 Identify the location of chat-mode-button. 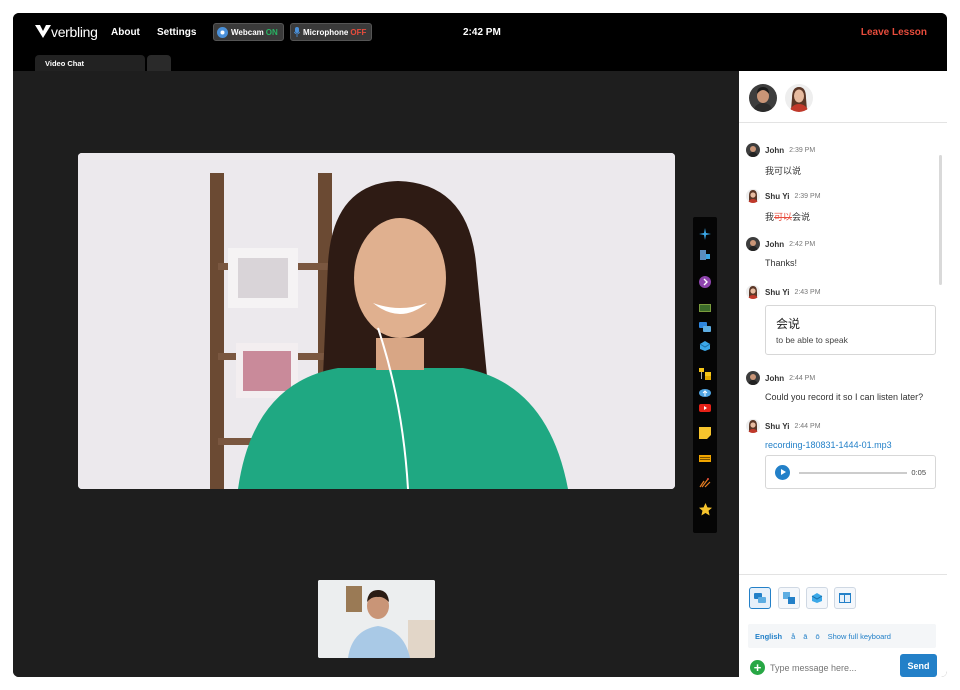
(760, 598).